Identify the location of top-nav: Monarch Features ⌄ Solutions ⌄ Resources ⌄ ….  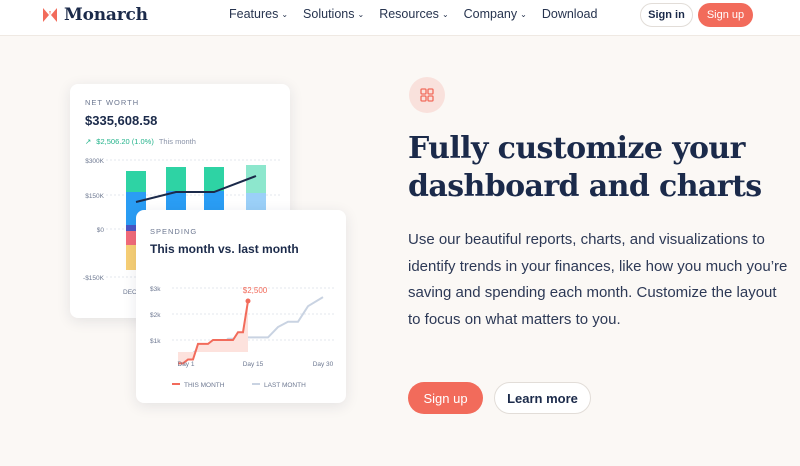
(400, 18).